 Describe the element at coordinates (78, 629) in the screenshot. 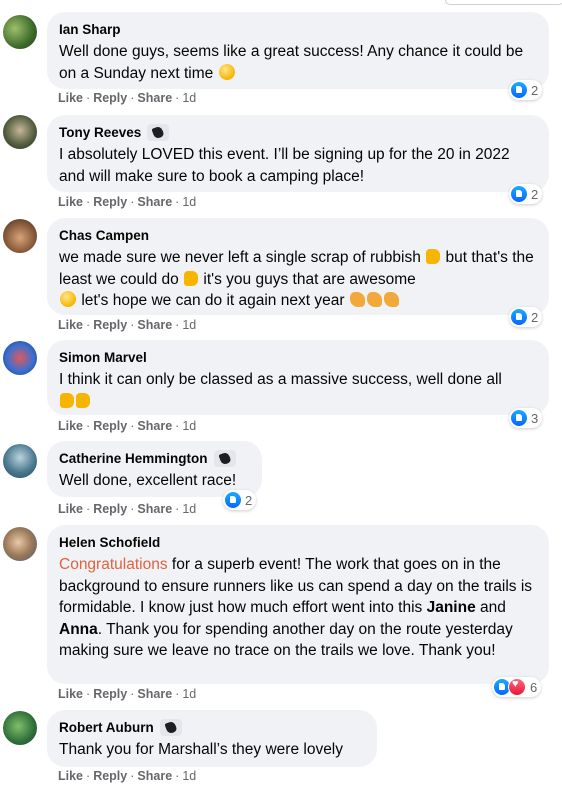

I see `mentioned-name: Anna` at that location.